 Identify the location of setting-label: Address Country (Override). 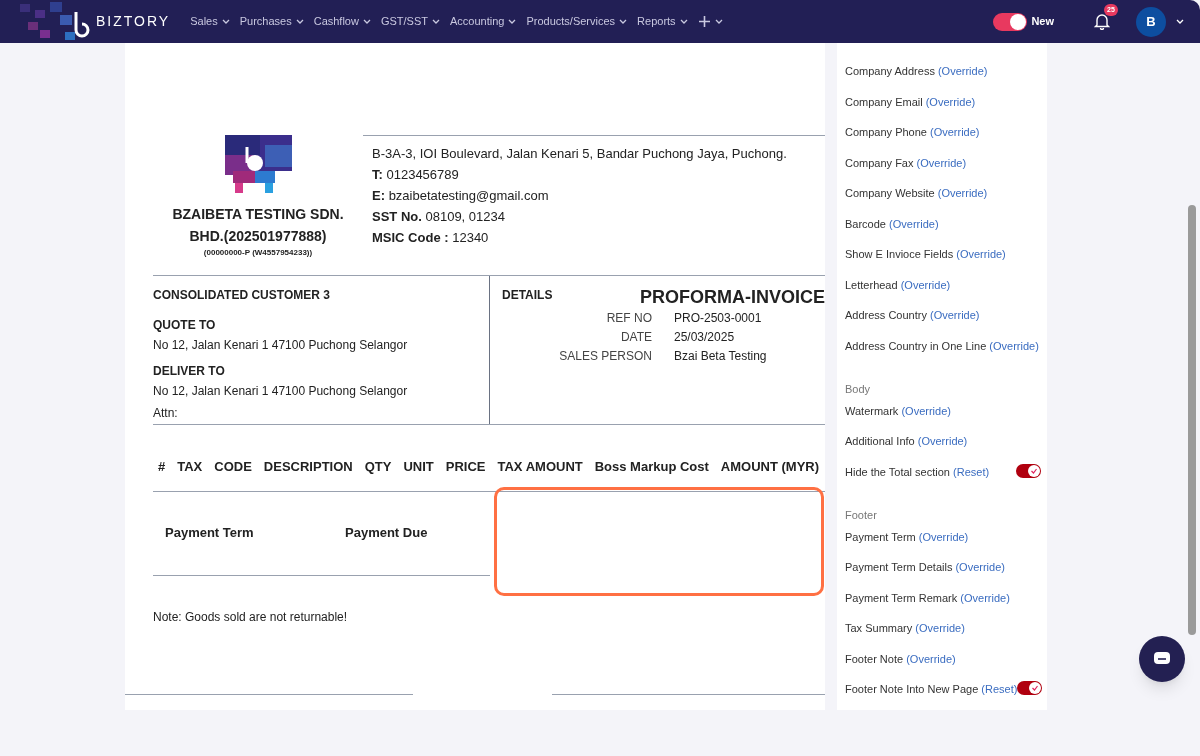
(912, 315).